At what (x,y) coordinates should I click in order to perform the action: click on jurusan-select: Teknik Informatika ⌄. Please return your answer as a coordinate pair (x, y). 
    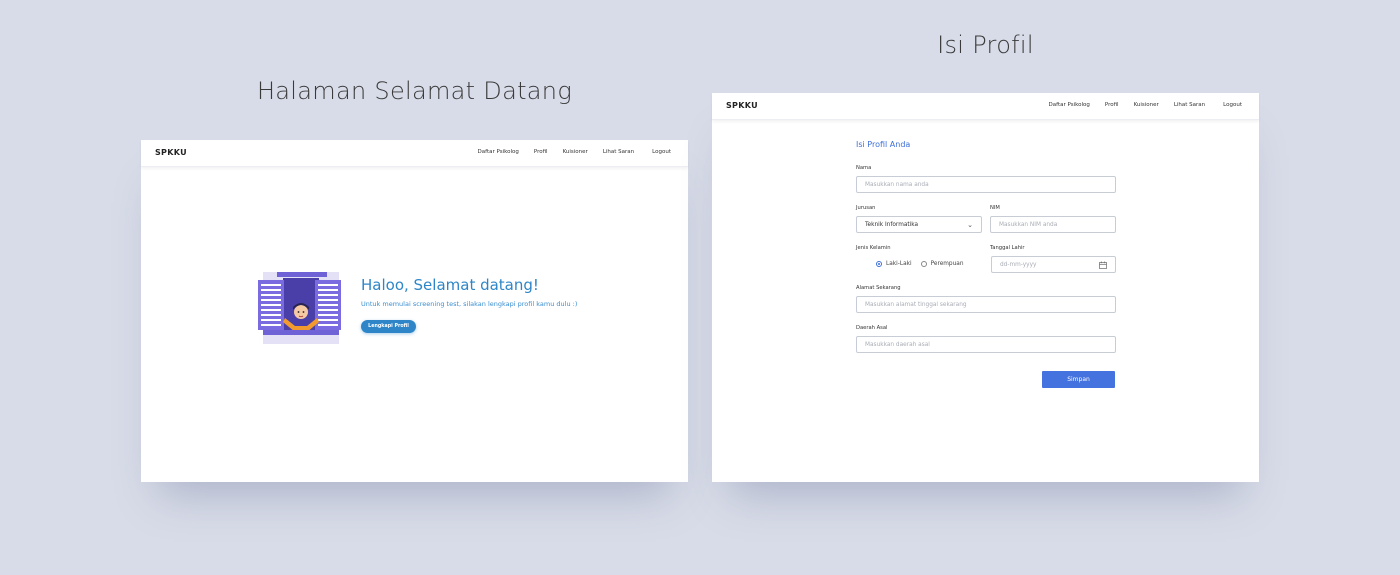
    Looking at the image, I should click on (919, 224).